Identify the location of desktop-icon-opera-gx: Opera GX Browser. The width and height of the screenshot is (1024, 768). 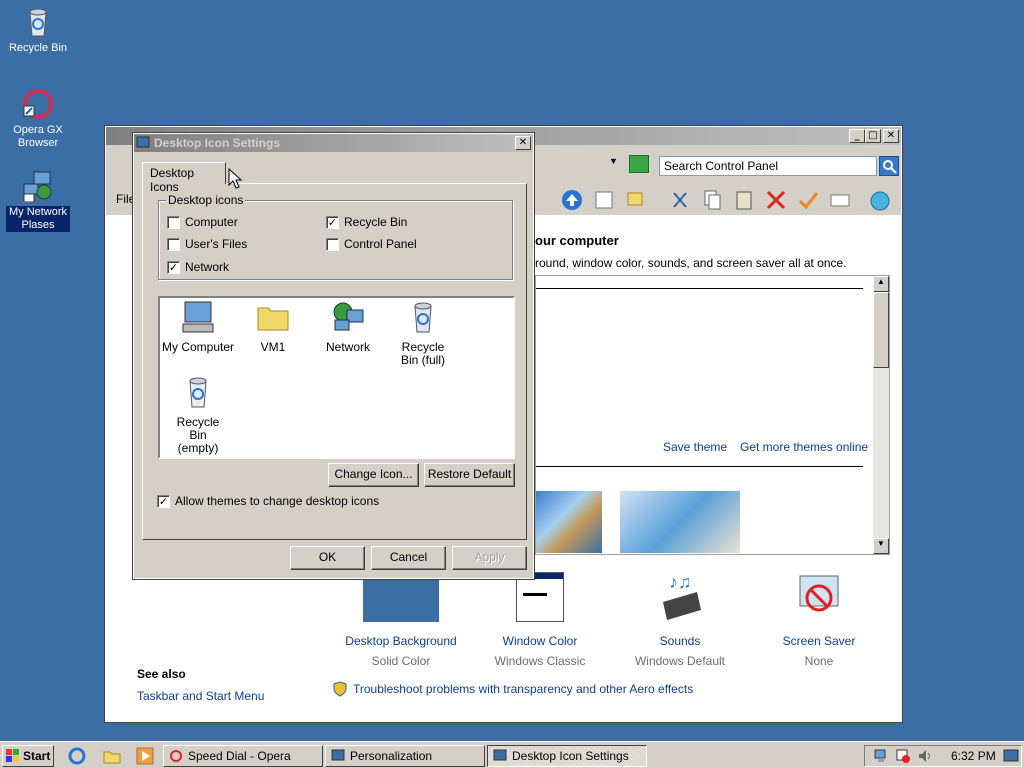
(38, 119).